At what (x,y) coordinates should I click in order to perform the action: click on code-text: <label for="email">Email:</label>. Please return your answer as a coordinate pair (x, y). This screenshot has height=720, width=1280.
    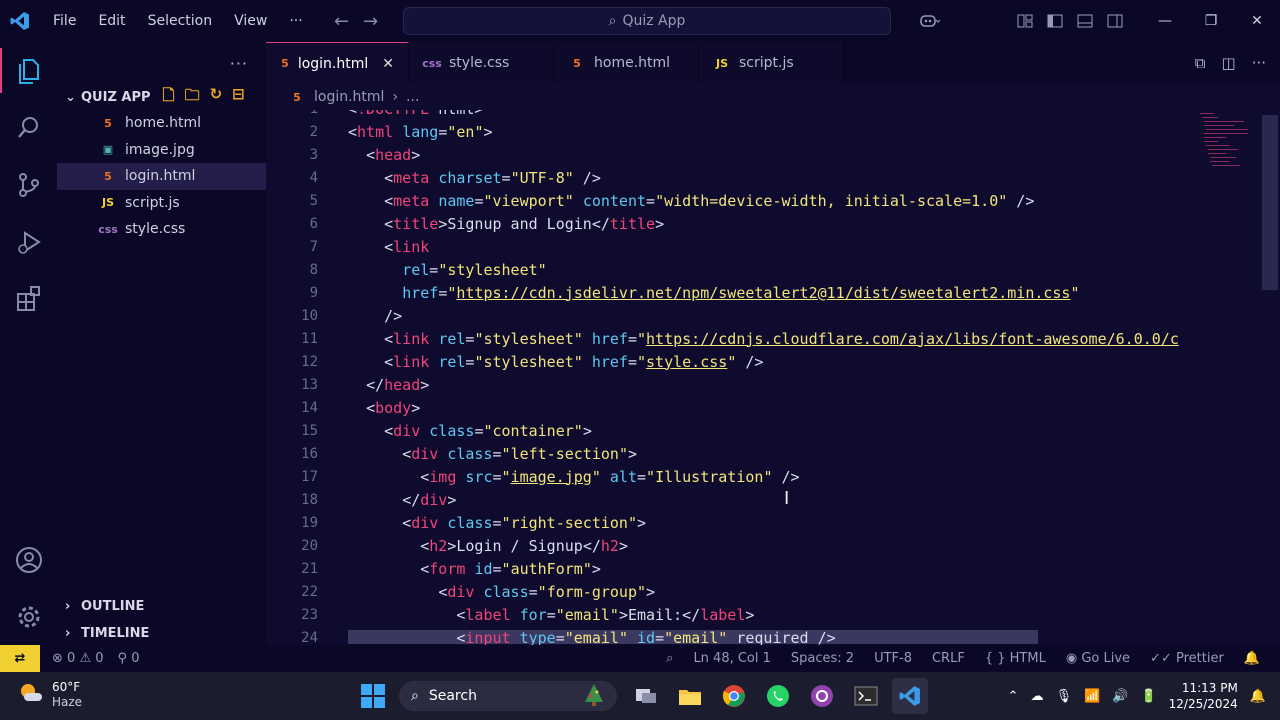
    Looking at the image, I should click on (551, 615).